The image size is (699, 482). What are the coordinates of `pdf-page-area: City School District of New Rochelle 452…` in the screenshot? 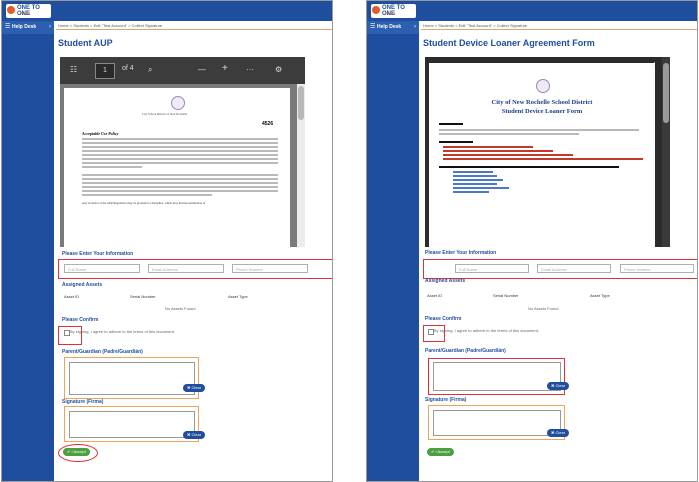 It's located at (182, 165).